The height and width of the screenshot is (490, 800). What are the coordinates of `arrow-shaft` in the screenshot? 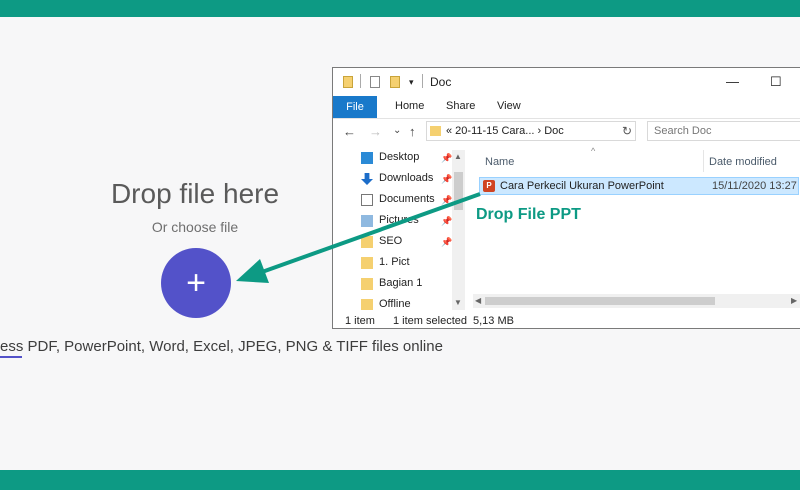 It's located at (371, 233).